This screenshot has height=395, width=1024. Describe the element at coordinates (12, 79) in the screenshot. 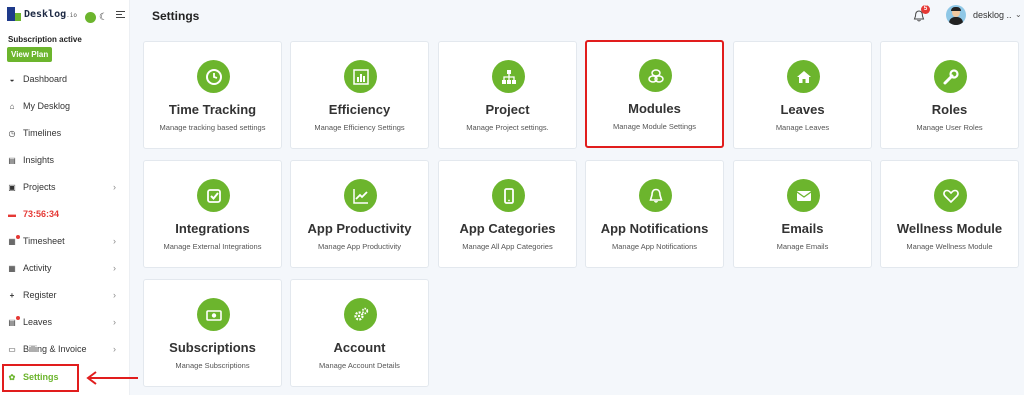

I see `dashboard-icon: ◒` at that location.